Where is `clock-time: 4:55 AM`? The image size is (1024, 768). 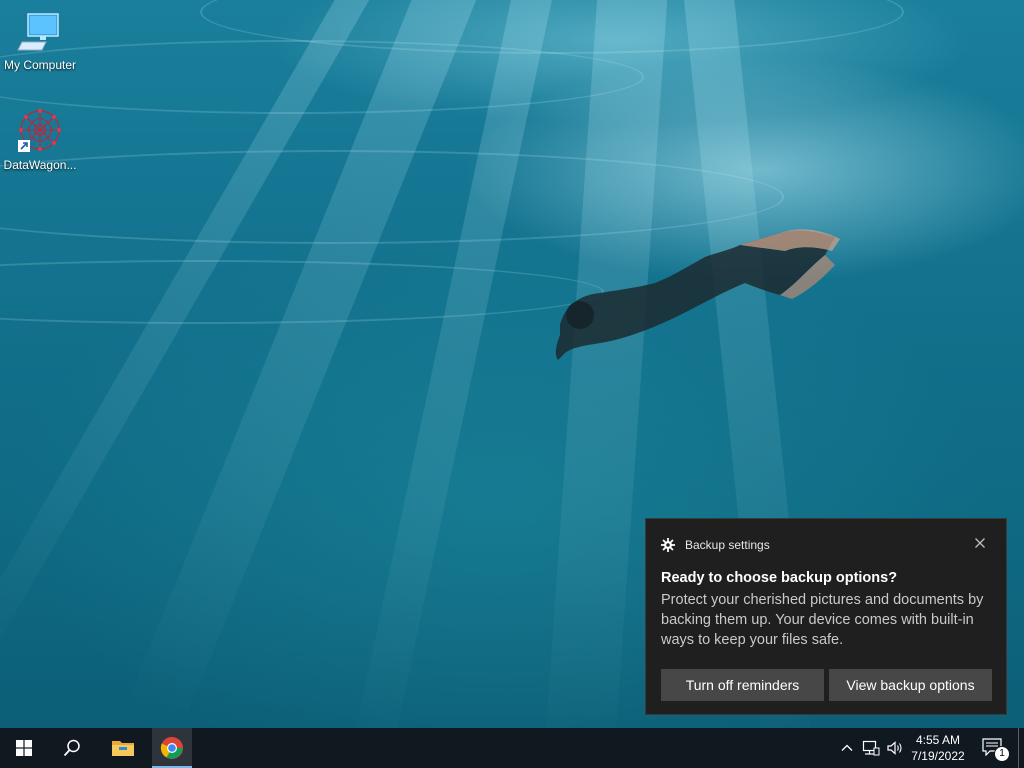 clock-time: 4:55 AM is located at coordinates (938, 740).